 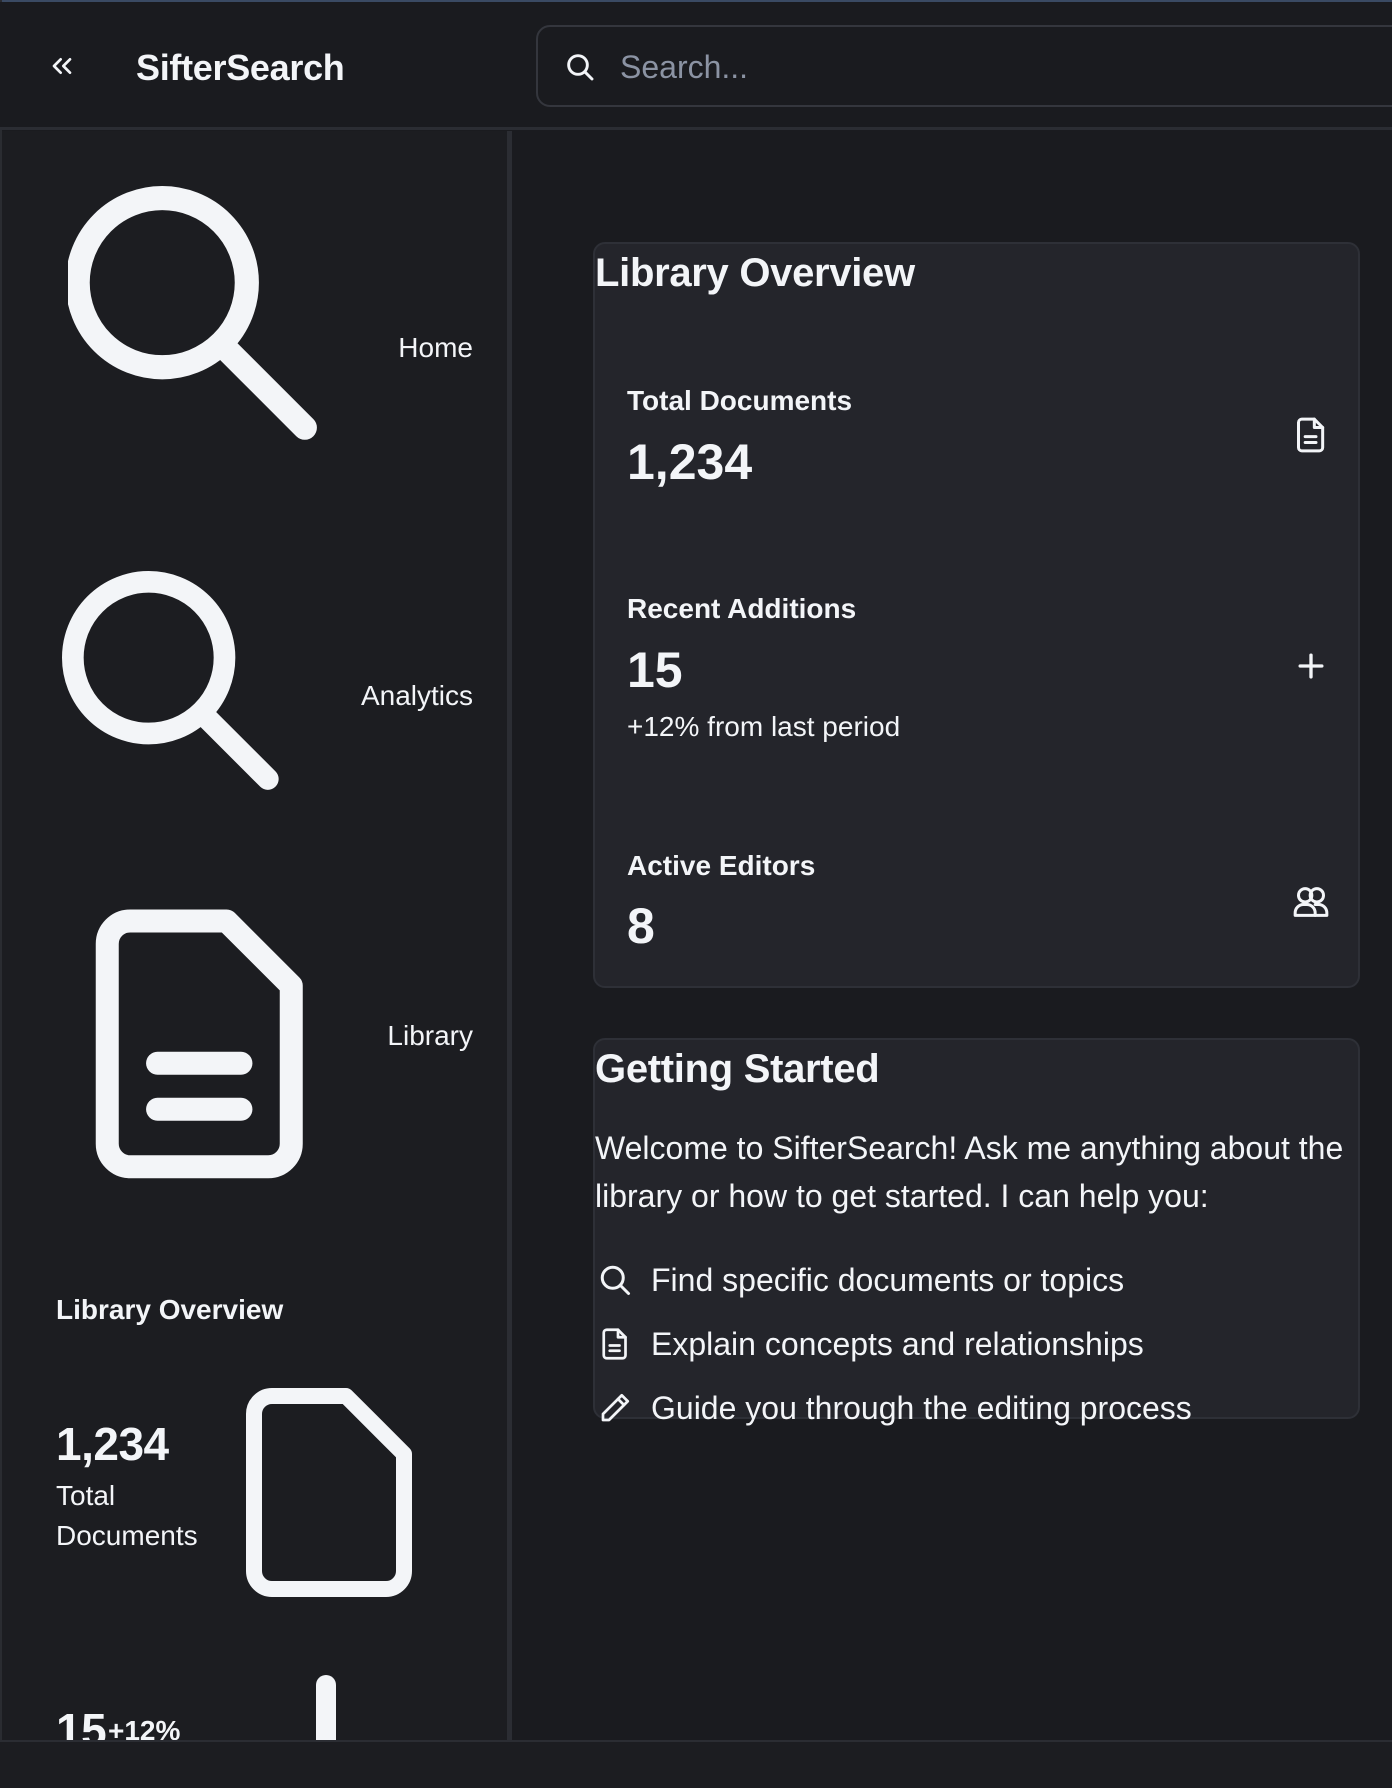 I want to click on pencil-icon, so click(x=615, y=1407).